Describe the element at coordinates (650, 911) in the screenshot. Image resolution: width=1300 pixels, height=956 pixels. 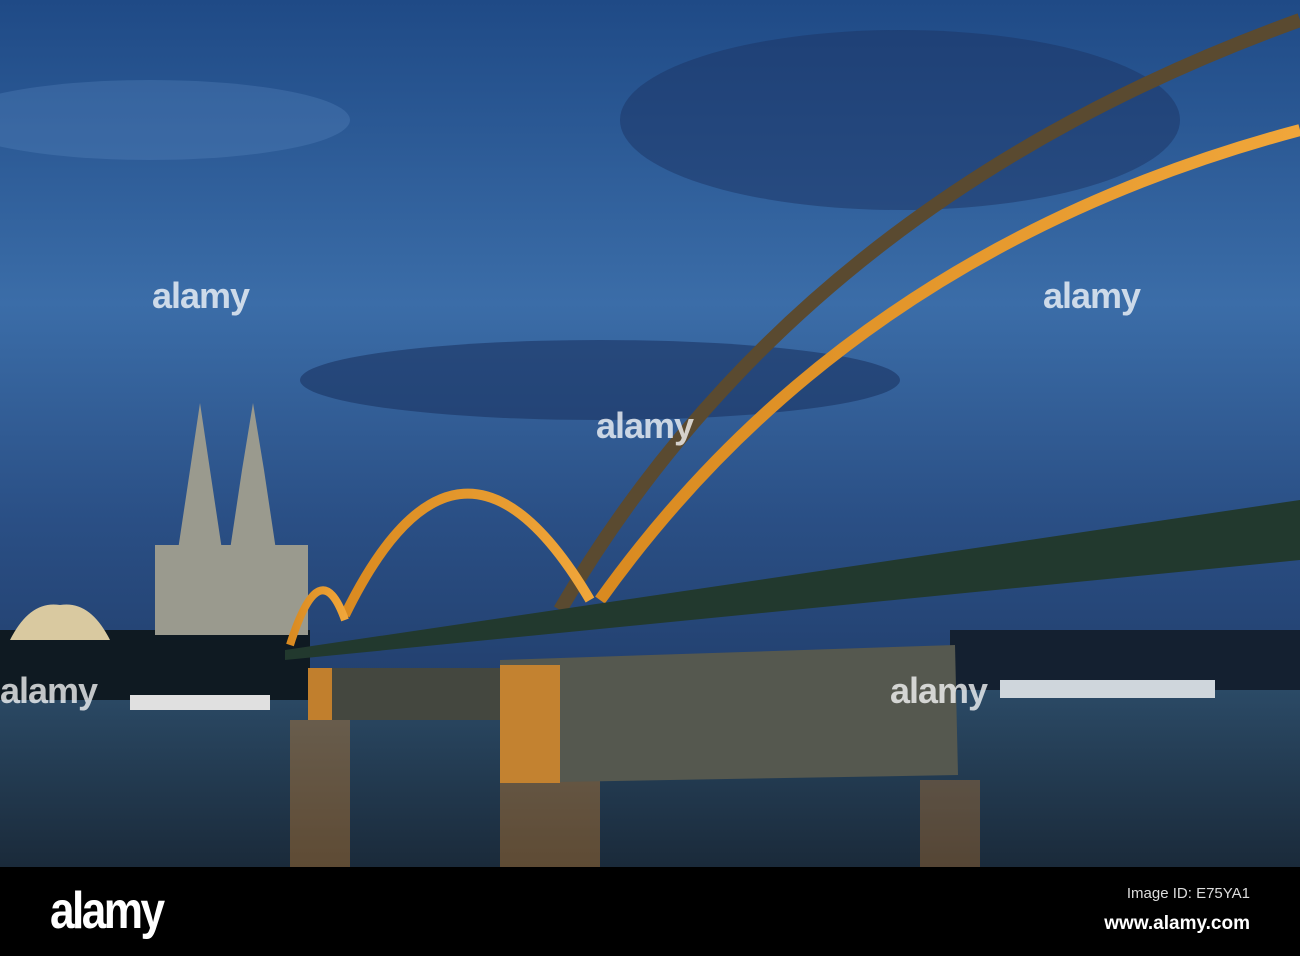
I see `footer-bar: alamy Image ID: E75YA1 www.alamy.com` at that location.